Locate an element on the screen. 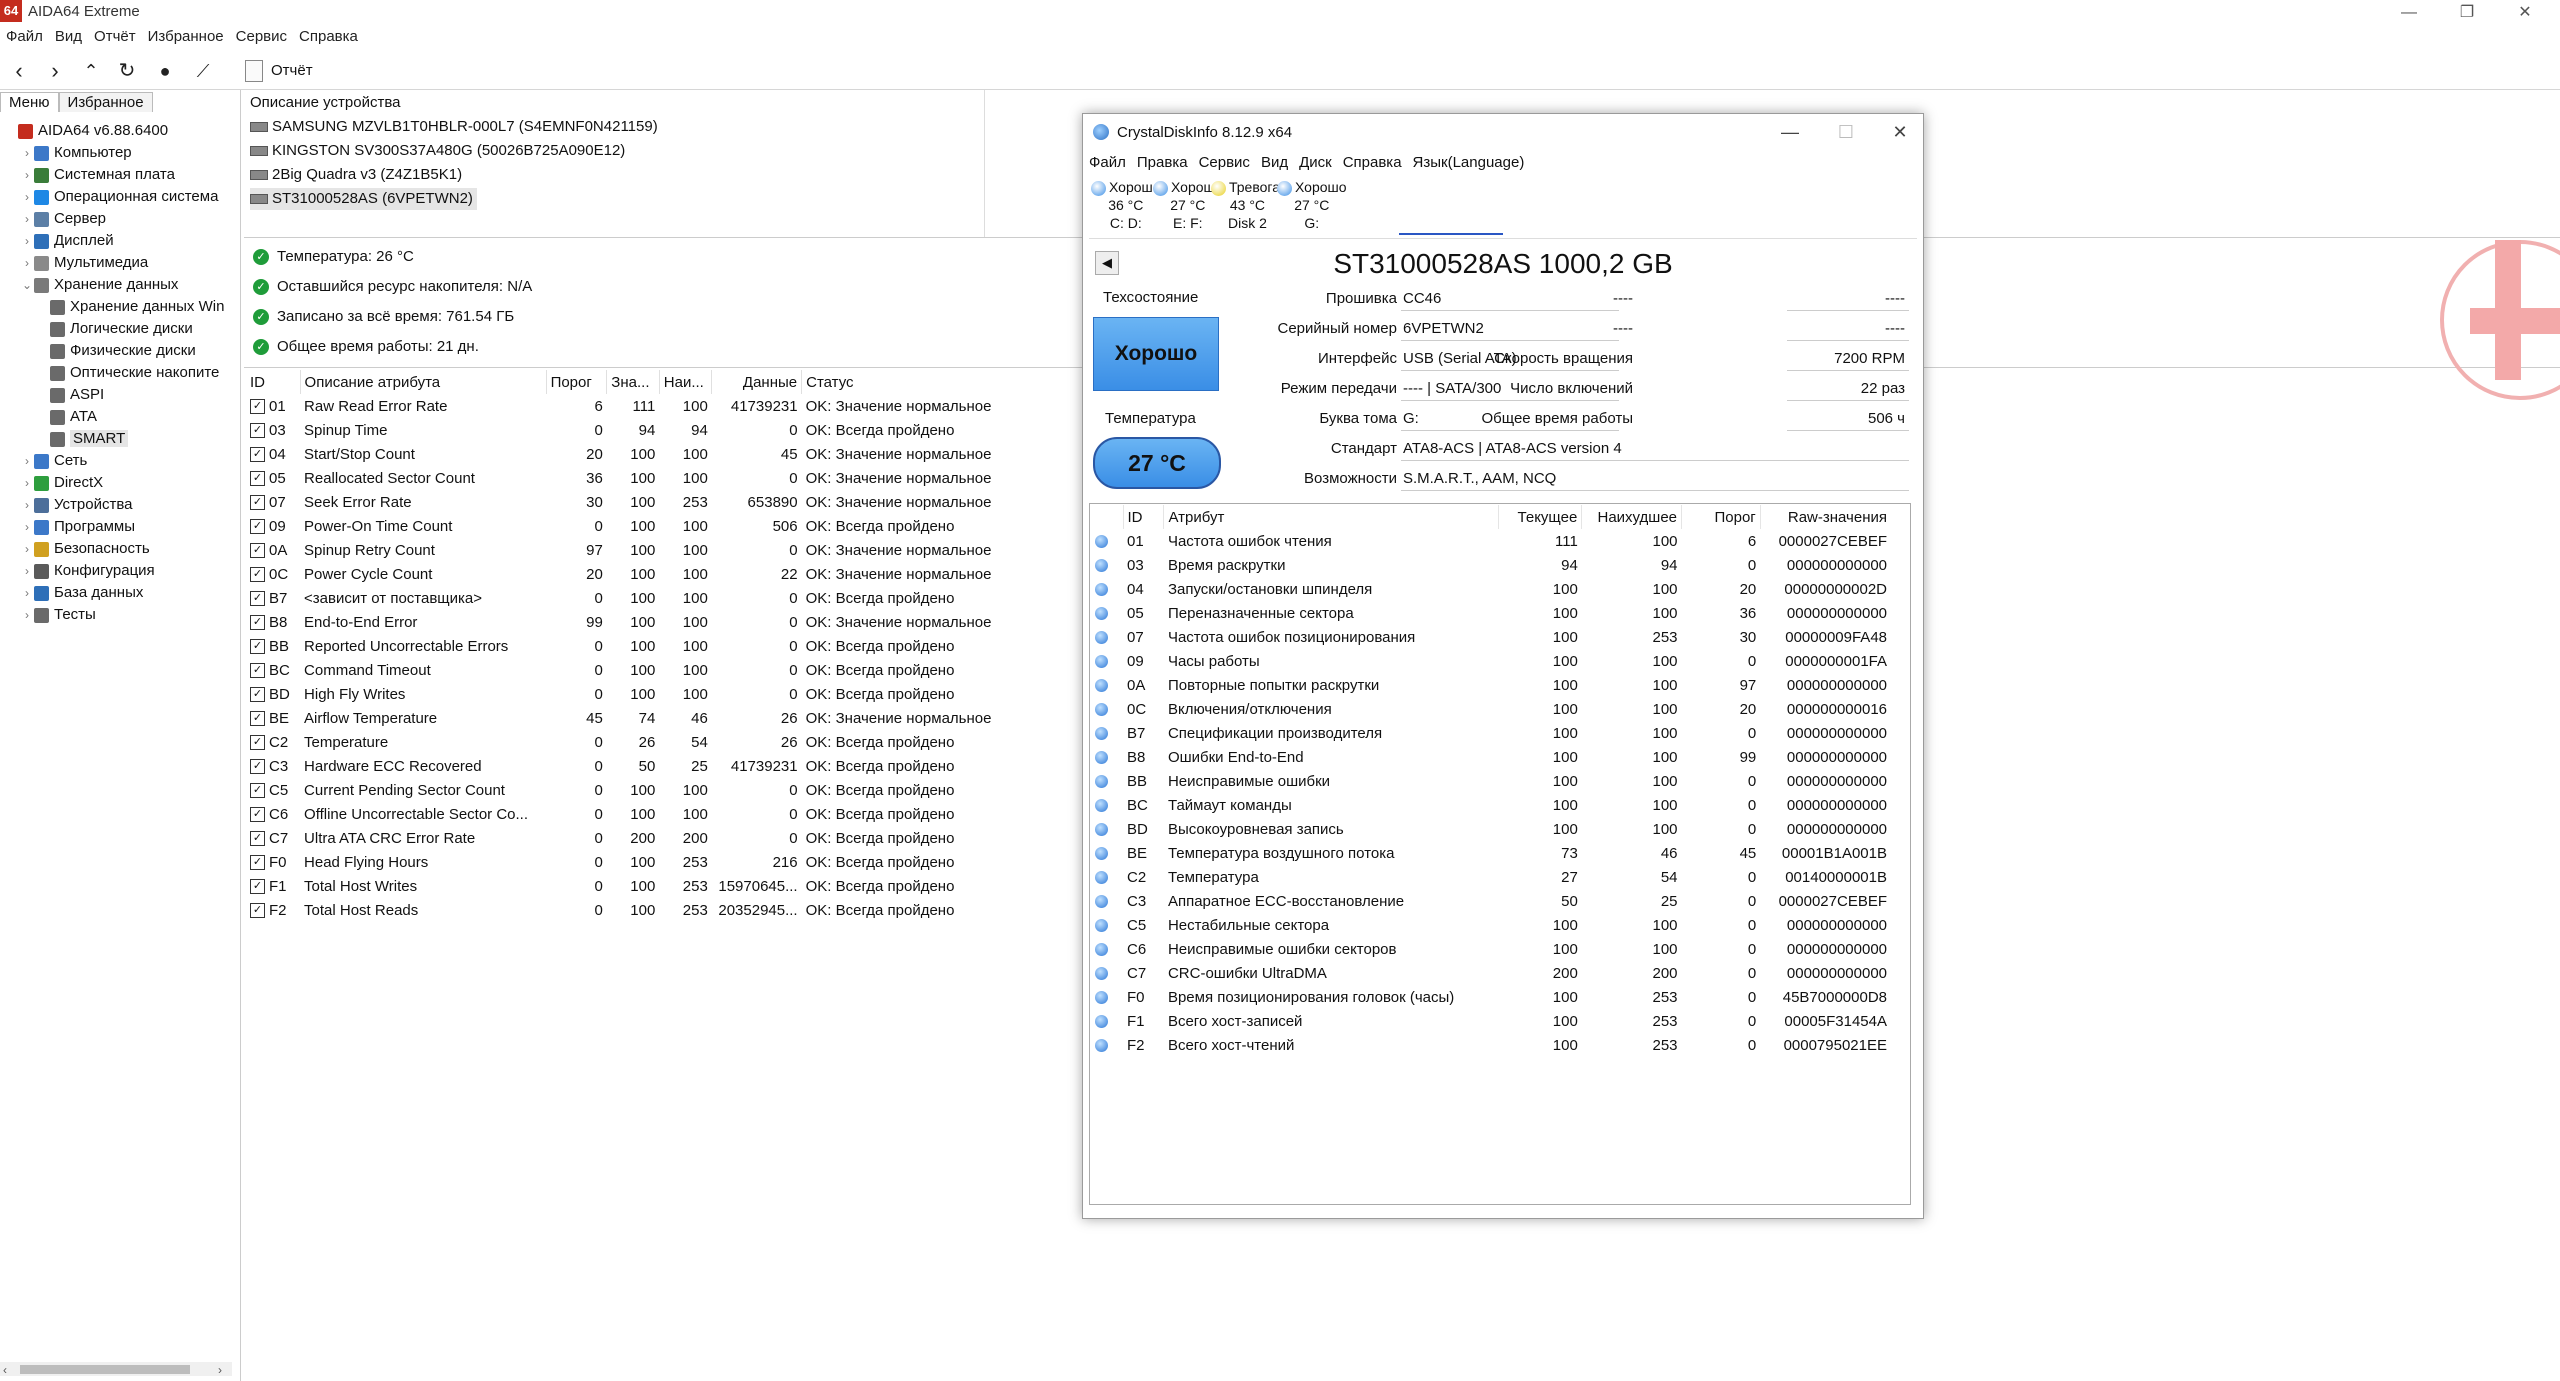 This screenshot has height=1381, width=2560. cdi-menu-disk: Диск is located at coordinates (1315, 162).